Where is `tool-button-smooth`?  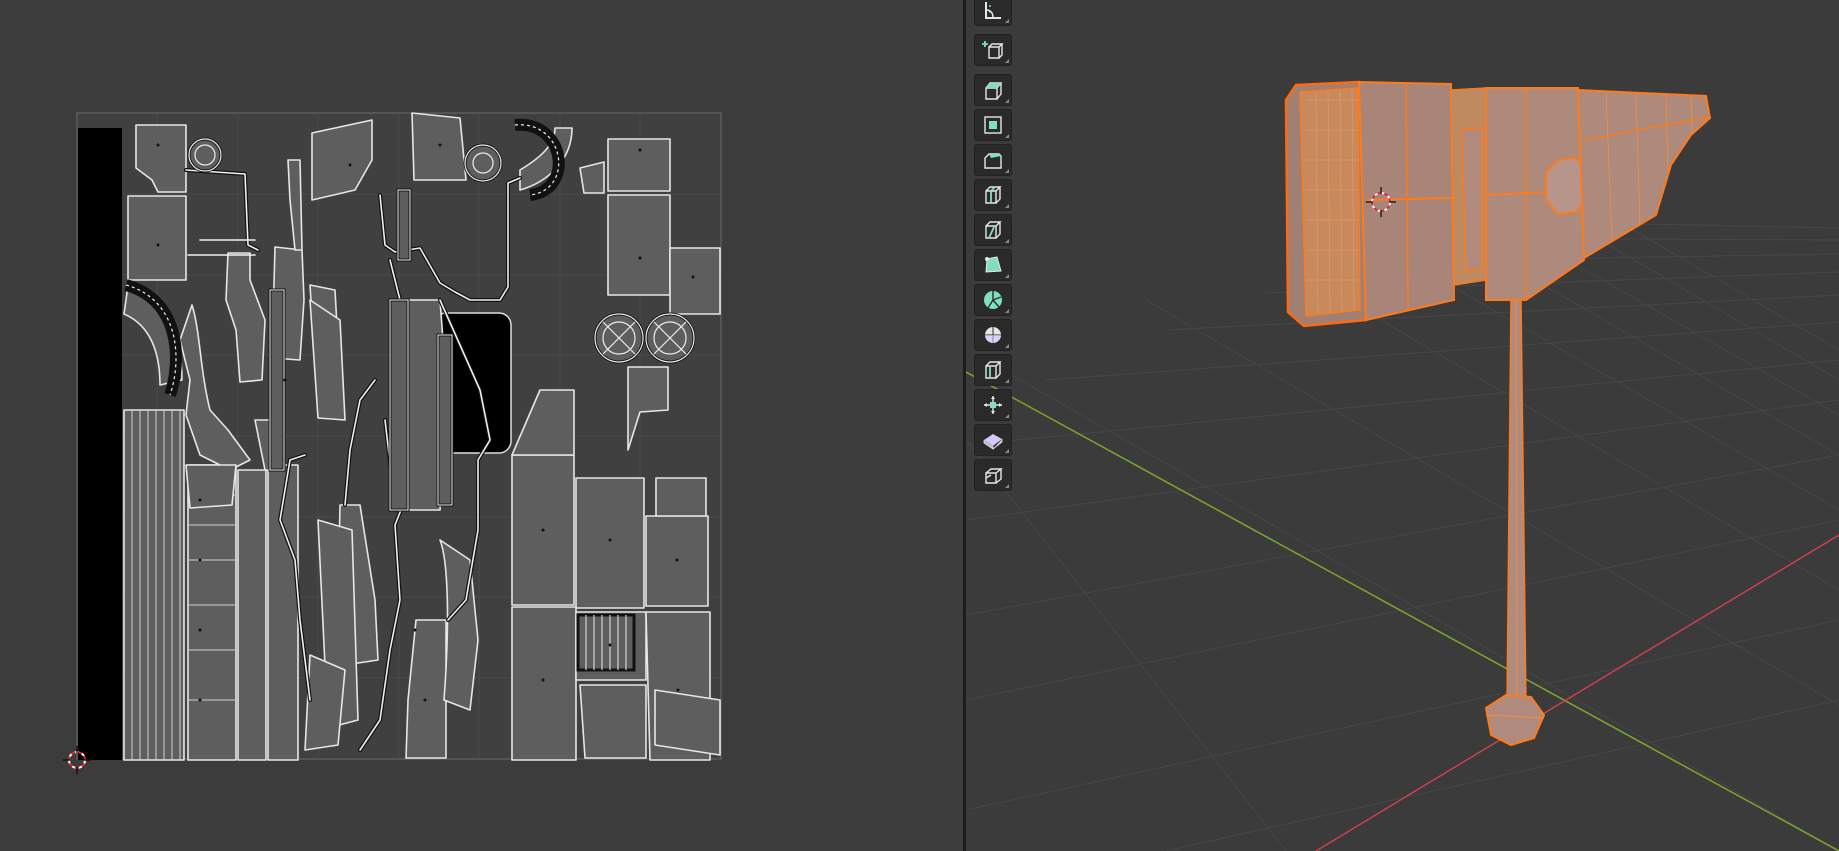 tool-button-smooth is located at coordinates (993, 335).